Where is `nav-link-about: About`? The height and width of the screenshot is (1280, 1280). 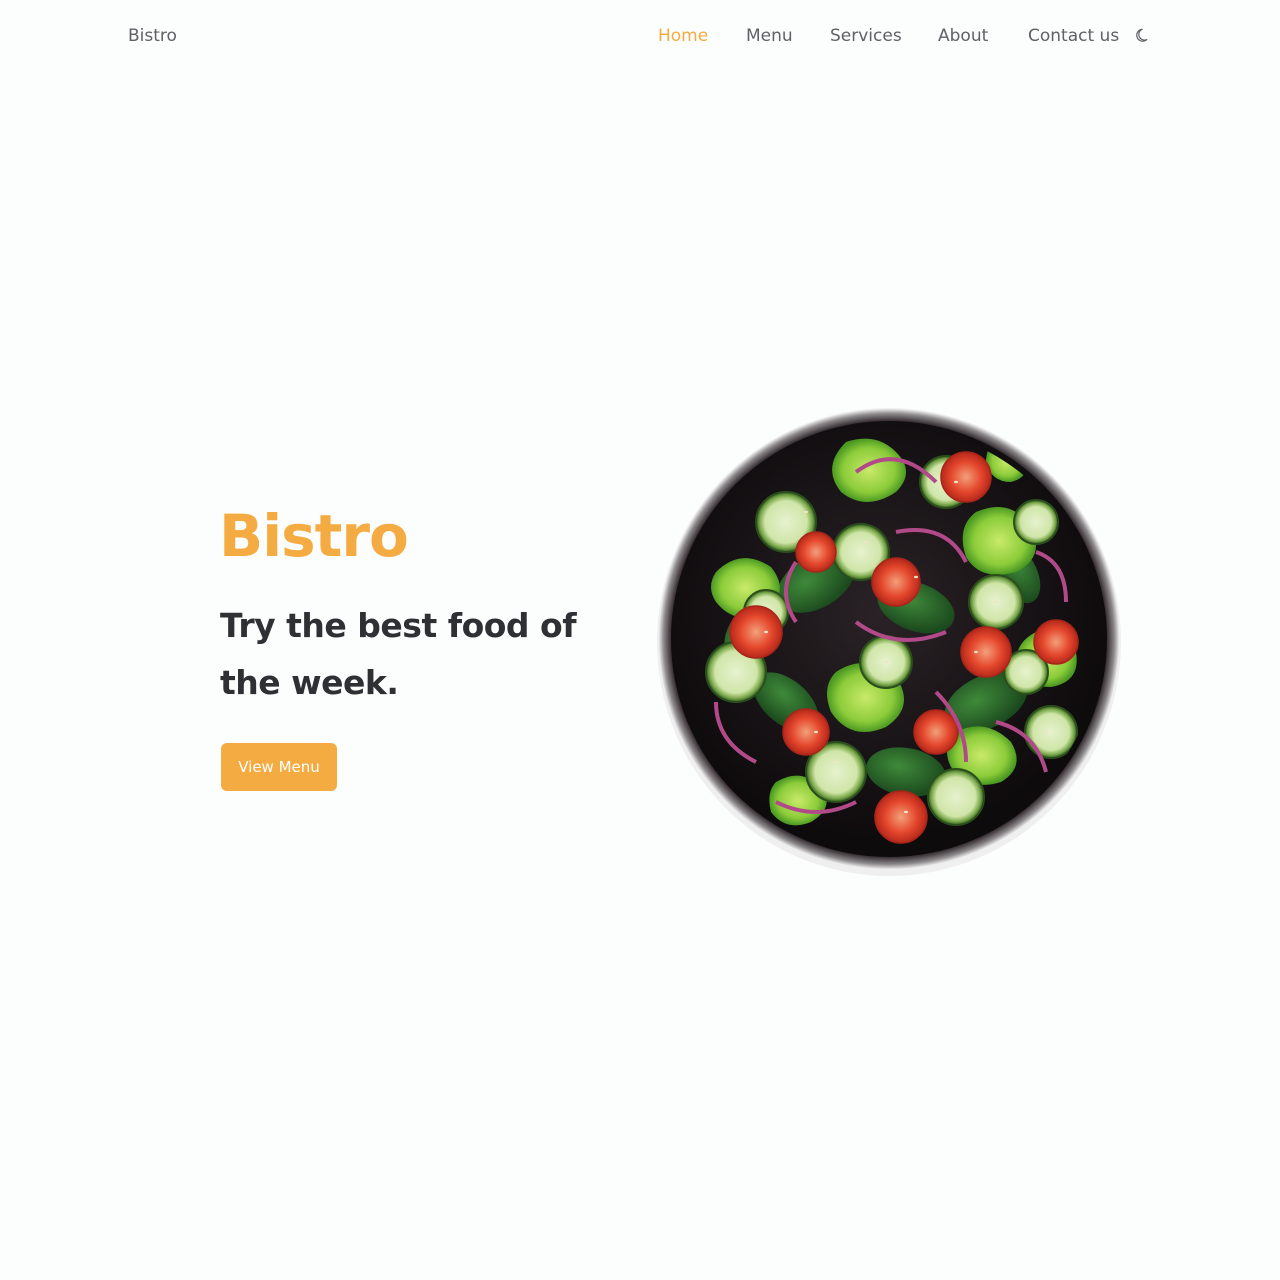
nav-link-about: About is located at coordinates (963, 36).